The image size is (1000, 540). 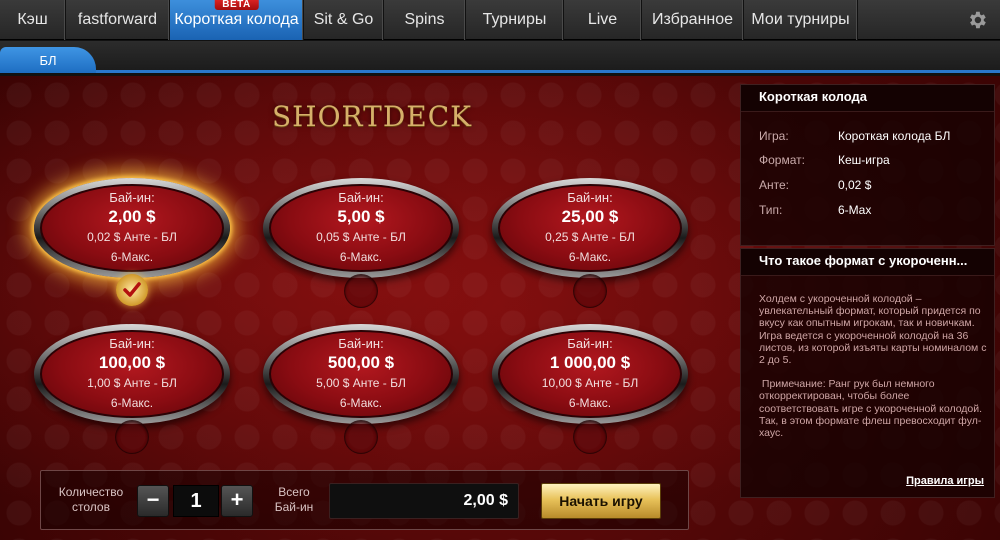 What do you see at coordinates (500, 57) in the screenshot?
I see `sub-tab-bar: БЛ` at bounding box center [500, 57].